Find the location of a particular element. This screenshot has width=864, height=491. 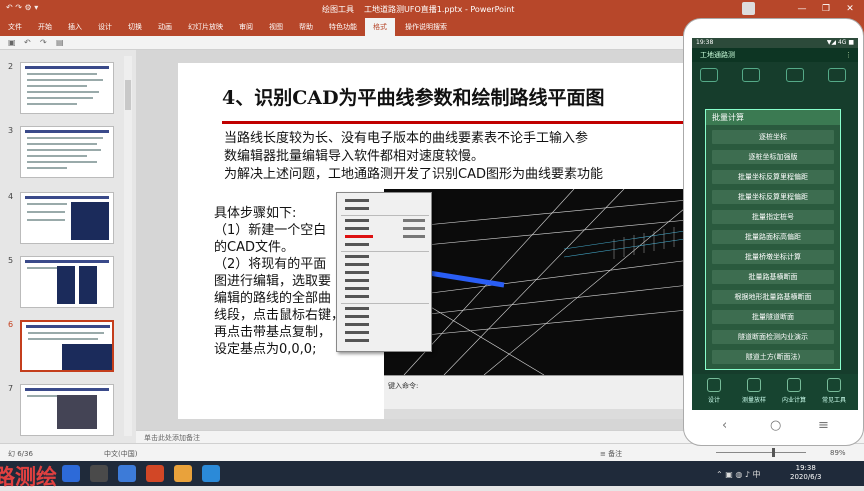

present-icon: ▤ is located at coordinates (60, 42).